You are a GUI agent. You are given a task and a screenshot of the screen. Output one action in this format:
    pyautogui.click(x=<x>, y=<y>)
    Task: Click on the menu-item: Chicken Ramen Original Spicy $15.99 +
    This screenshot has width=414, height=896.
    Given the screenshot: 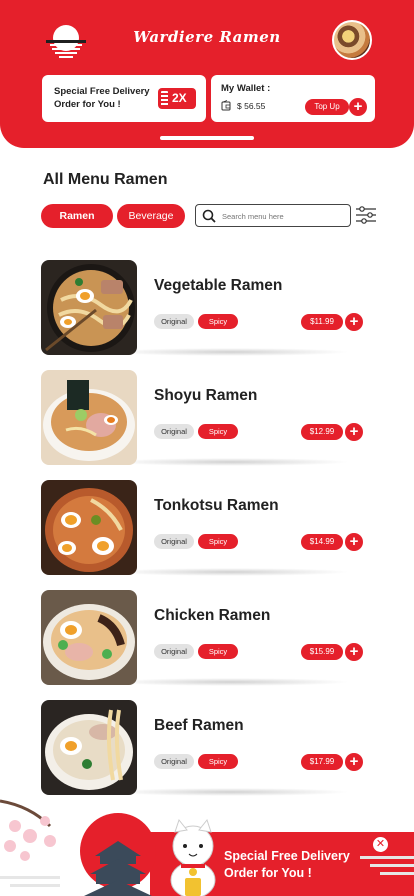 What is the action you would take?
    pyautogui.click(x=207, y=645)
    